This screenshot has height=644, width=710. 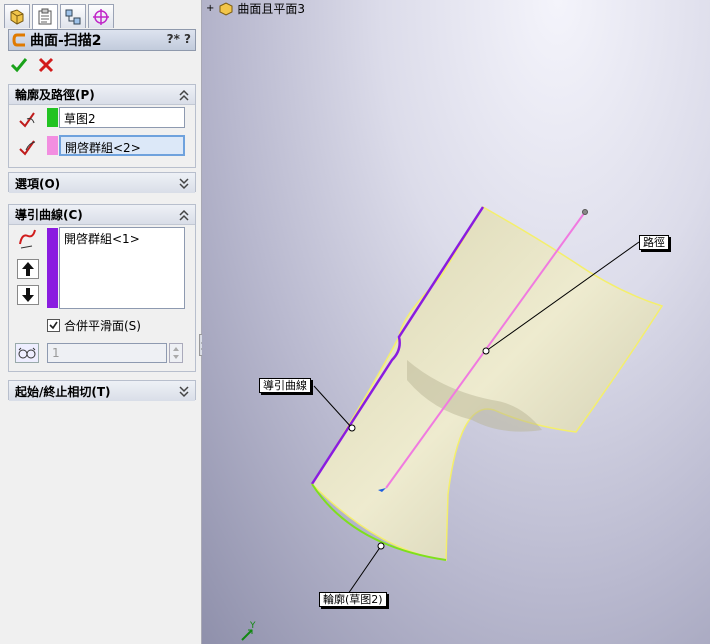 I want to click on tab-configuration-manager, so click(x=73, y=16).